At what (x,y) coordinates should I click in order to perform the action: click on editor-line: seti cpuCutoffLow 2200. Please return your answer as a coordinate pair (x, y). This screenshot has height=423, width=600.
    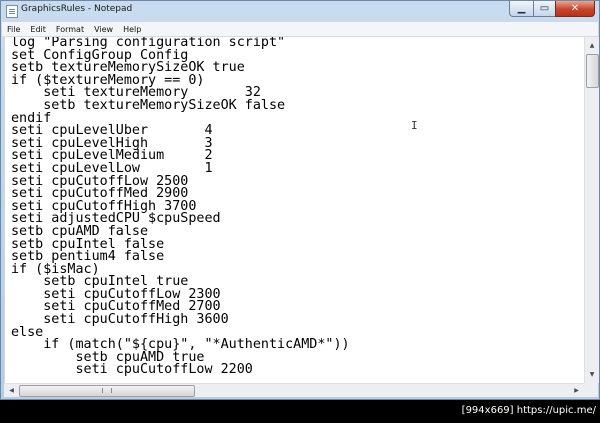
    Looking at the image, I should click on (132, 370).